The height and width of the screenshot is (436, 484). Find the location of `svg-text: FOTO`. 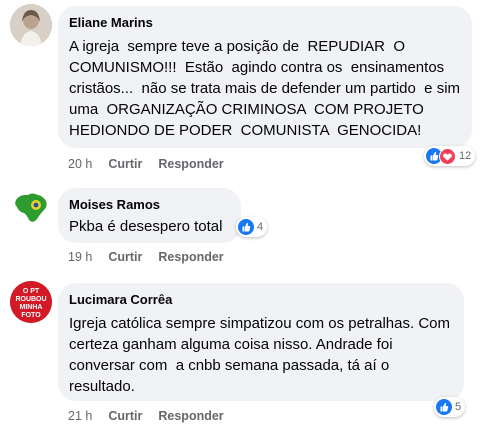

svg-text: FOTO is located at coordinates (31, 315).